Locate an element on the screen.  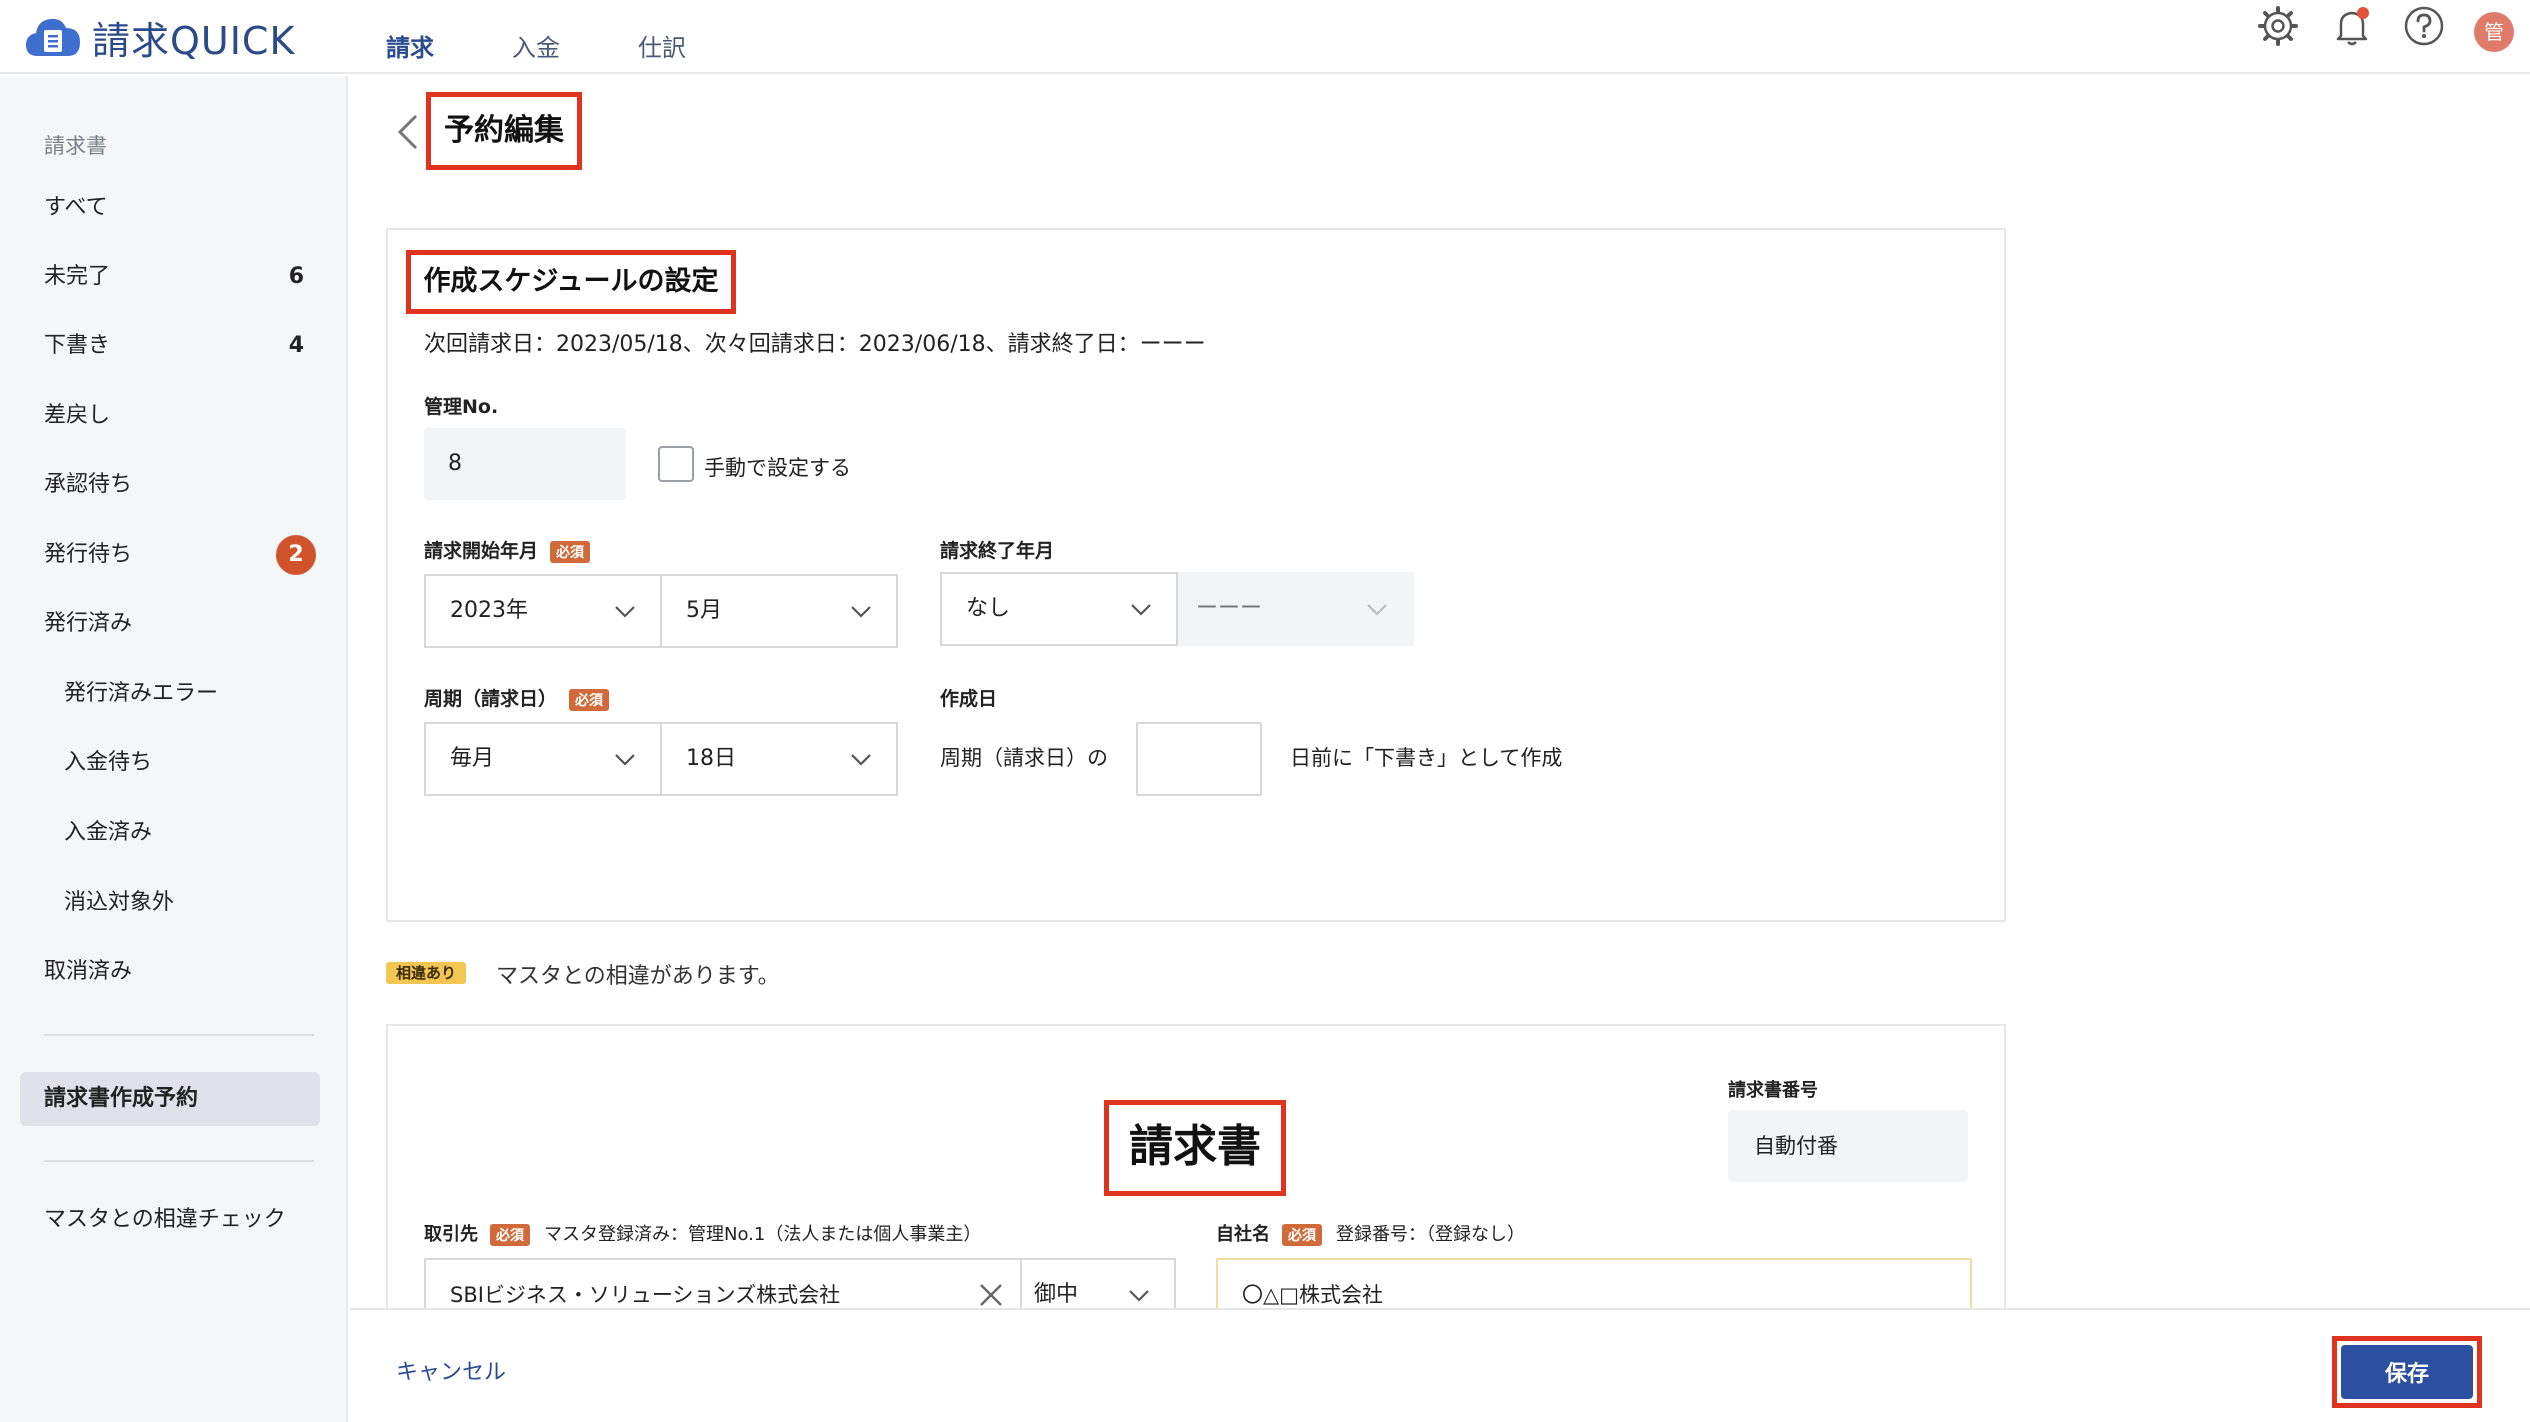
client-label-text: 取引先 is located at coordinates (451, 1234).